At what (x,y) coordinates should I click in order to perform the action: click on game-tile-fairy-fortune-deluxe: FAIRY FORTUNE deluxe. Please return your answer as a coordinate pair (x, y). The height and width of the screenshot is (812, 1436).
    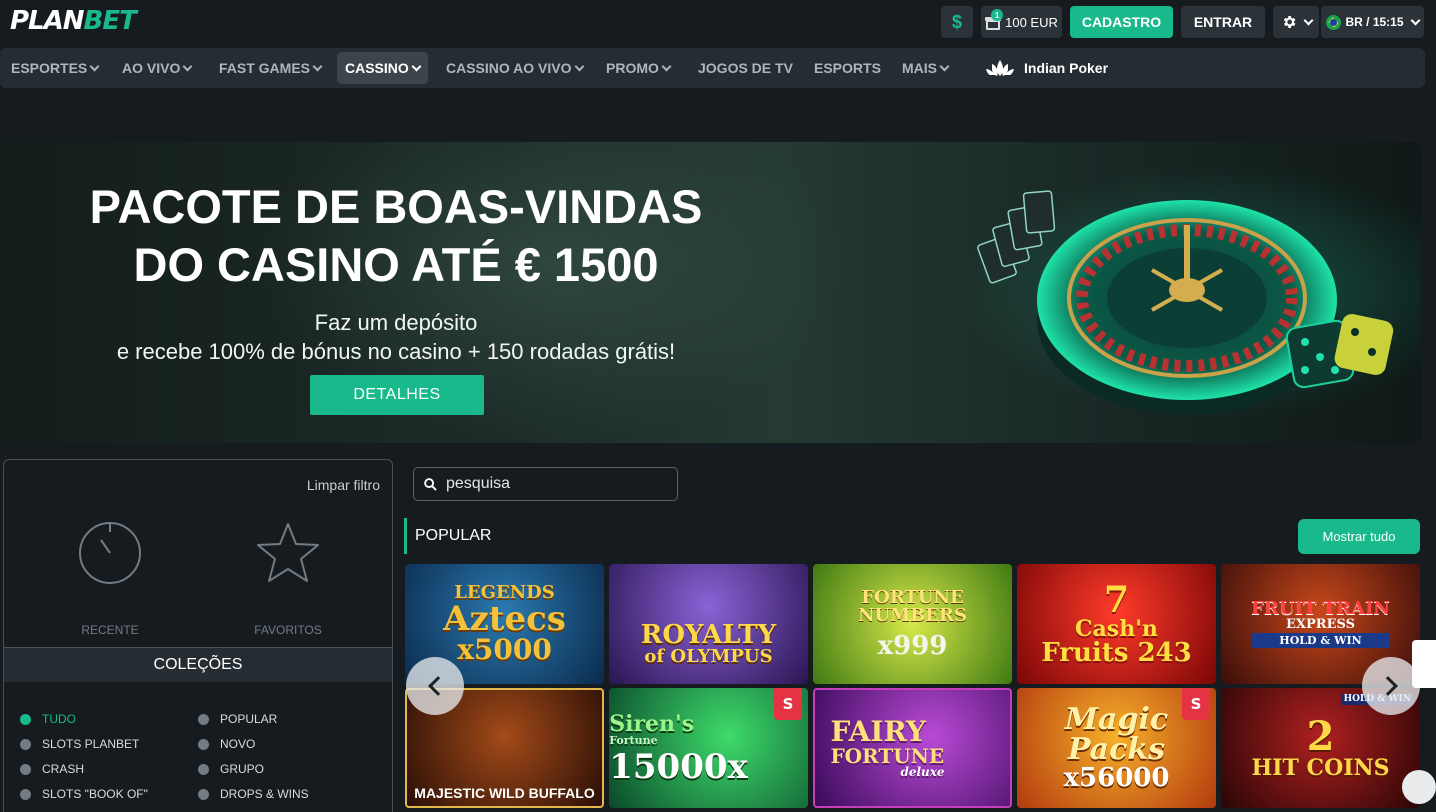
    Looking at the image, I should click on (912, 748).